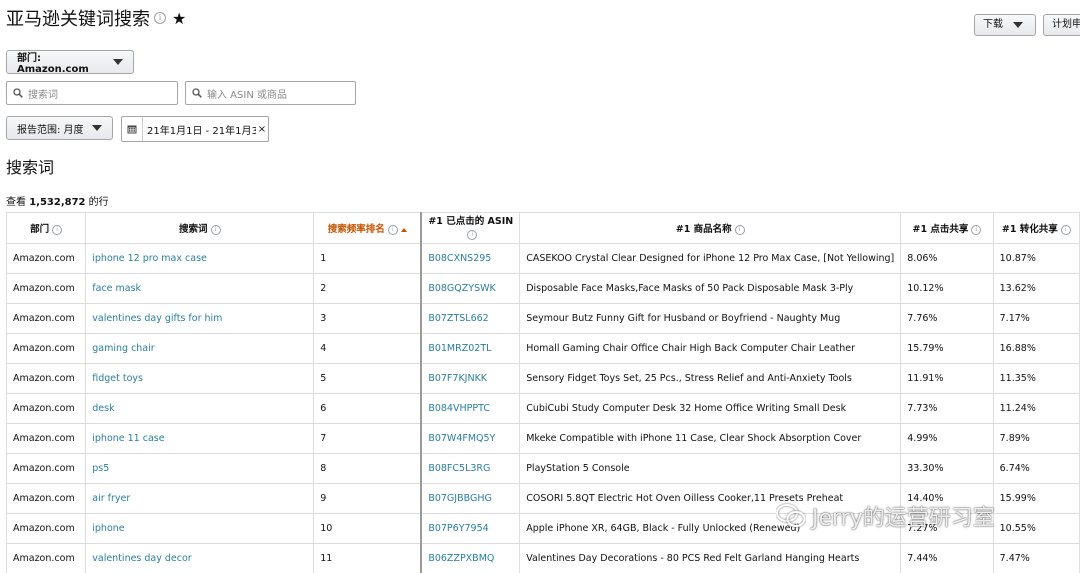 This screenshot has height=573, width=1080. What do you see at coordinates (270, 93) in the screenshot?
I see `asin-search-input: 输入 ASIN 或商品` at bounding box center [270, 93].